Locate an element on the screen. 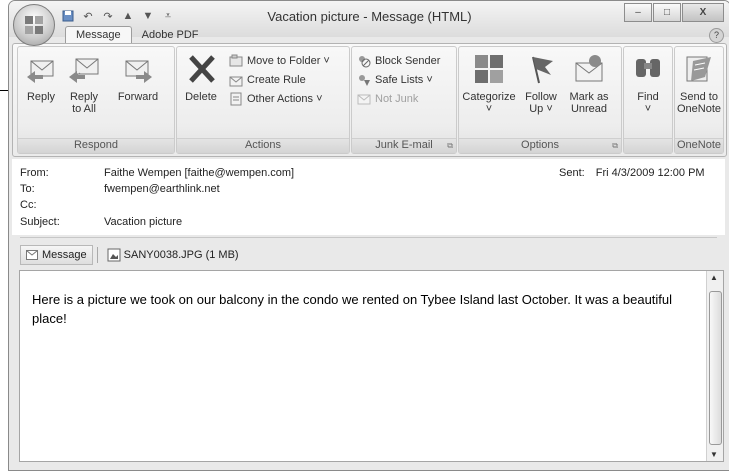  delete-label: Delete is located at coordinates (201, 97).